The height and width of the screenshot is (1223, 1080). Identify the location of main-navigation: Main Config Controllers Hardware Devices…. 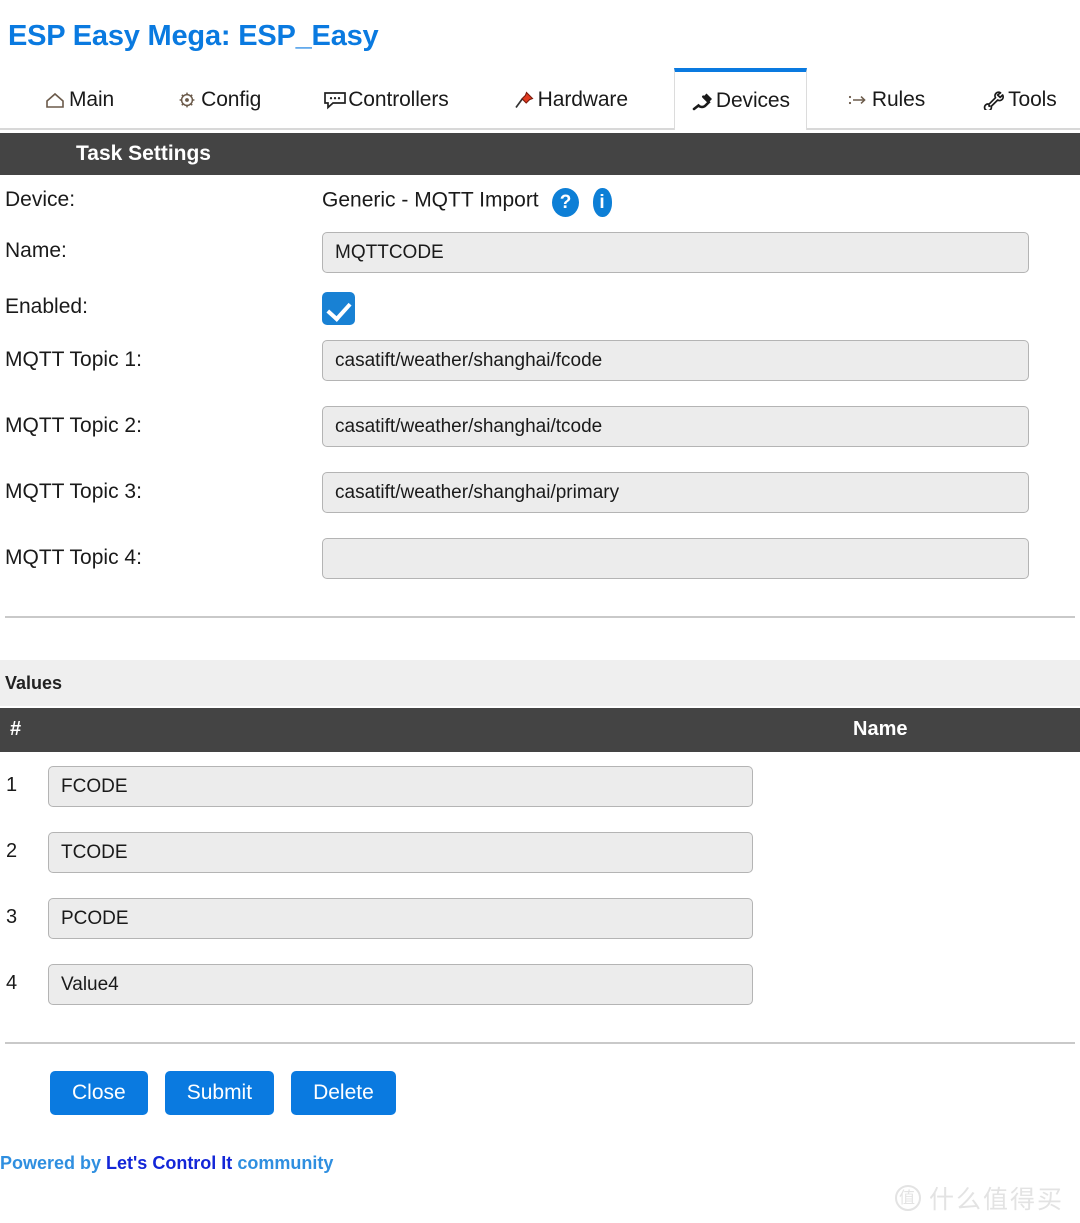
(540, 99).